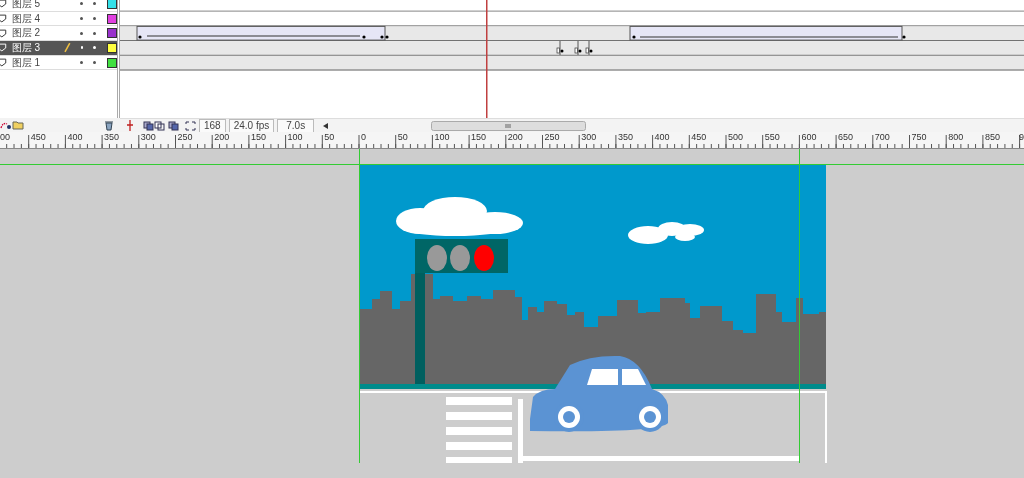  Describe the element at coordinates (772, 137) in the screenshot. I see `ruler-label: 550` at that location.